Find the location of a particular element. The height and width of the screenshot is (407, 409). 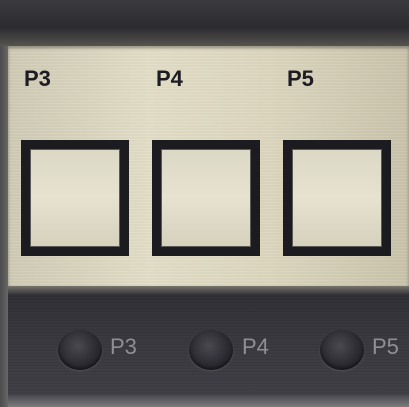

indicator-label-p4: P4 is located at coordinates (255, 346).